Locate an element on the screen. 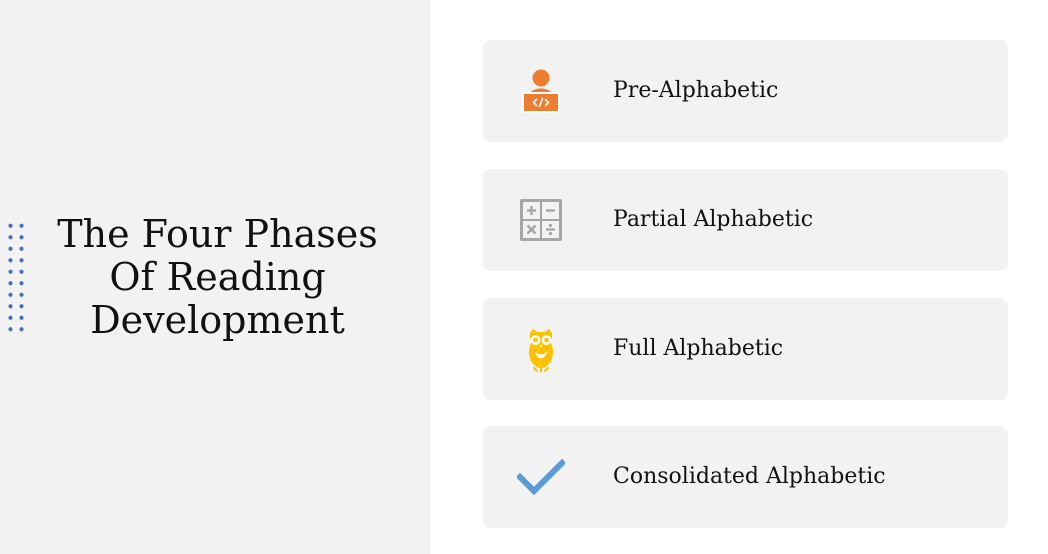 The height and width of the screenshot is (554, 1048). slide-title-line-3: Development is located at coordinates (217, 320).